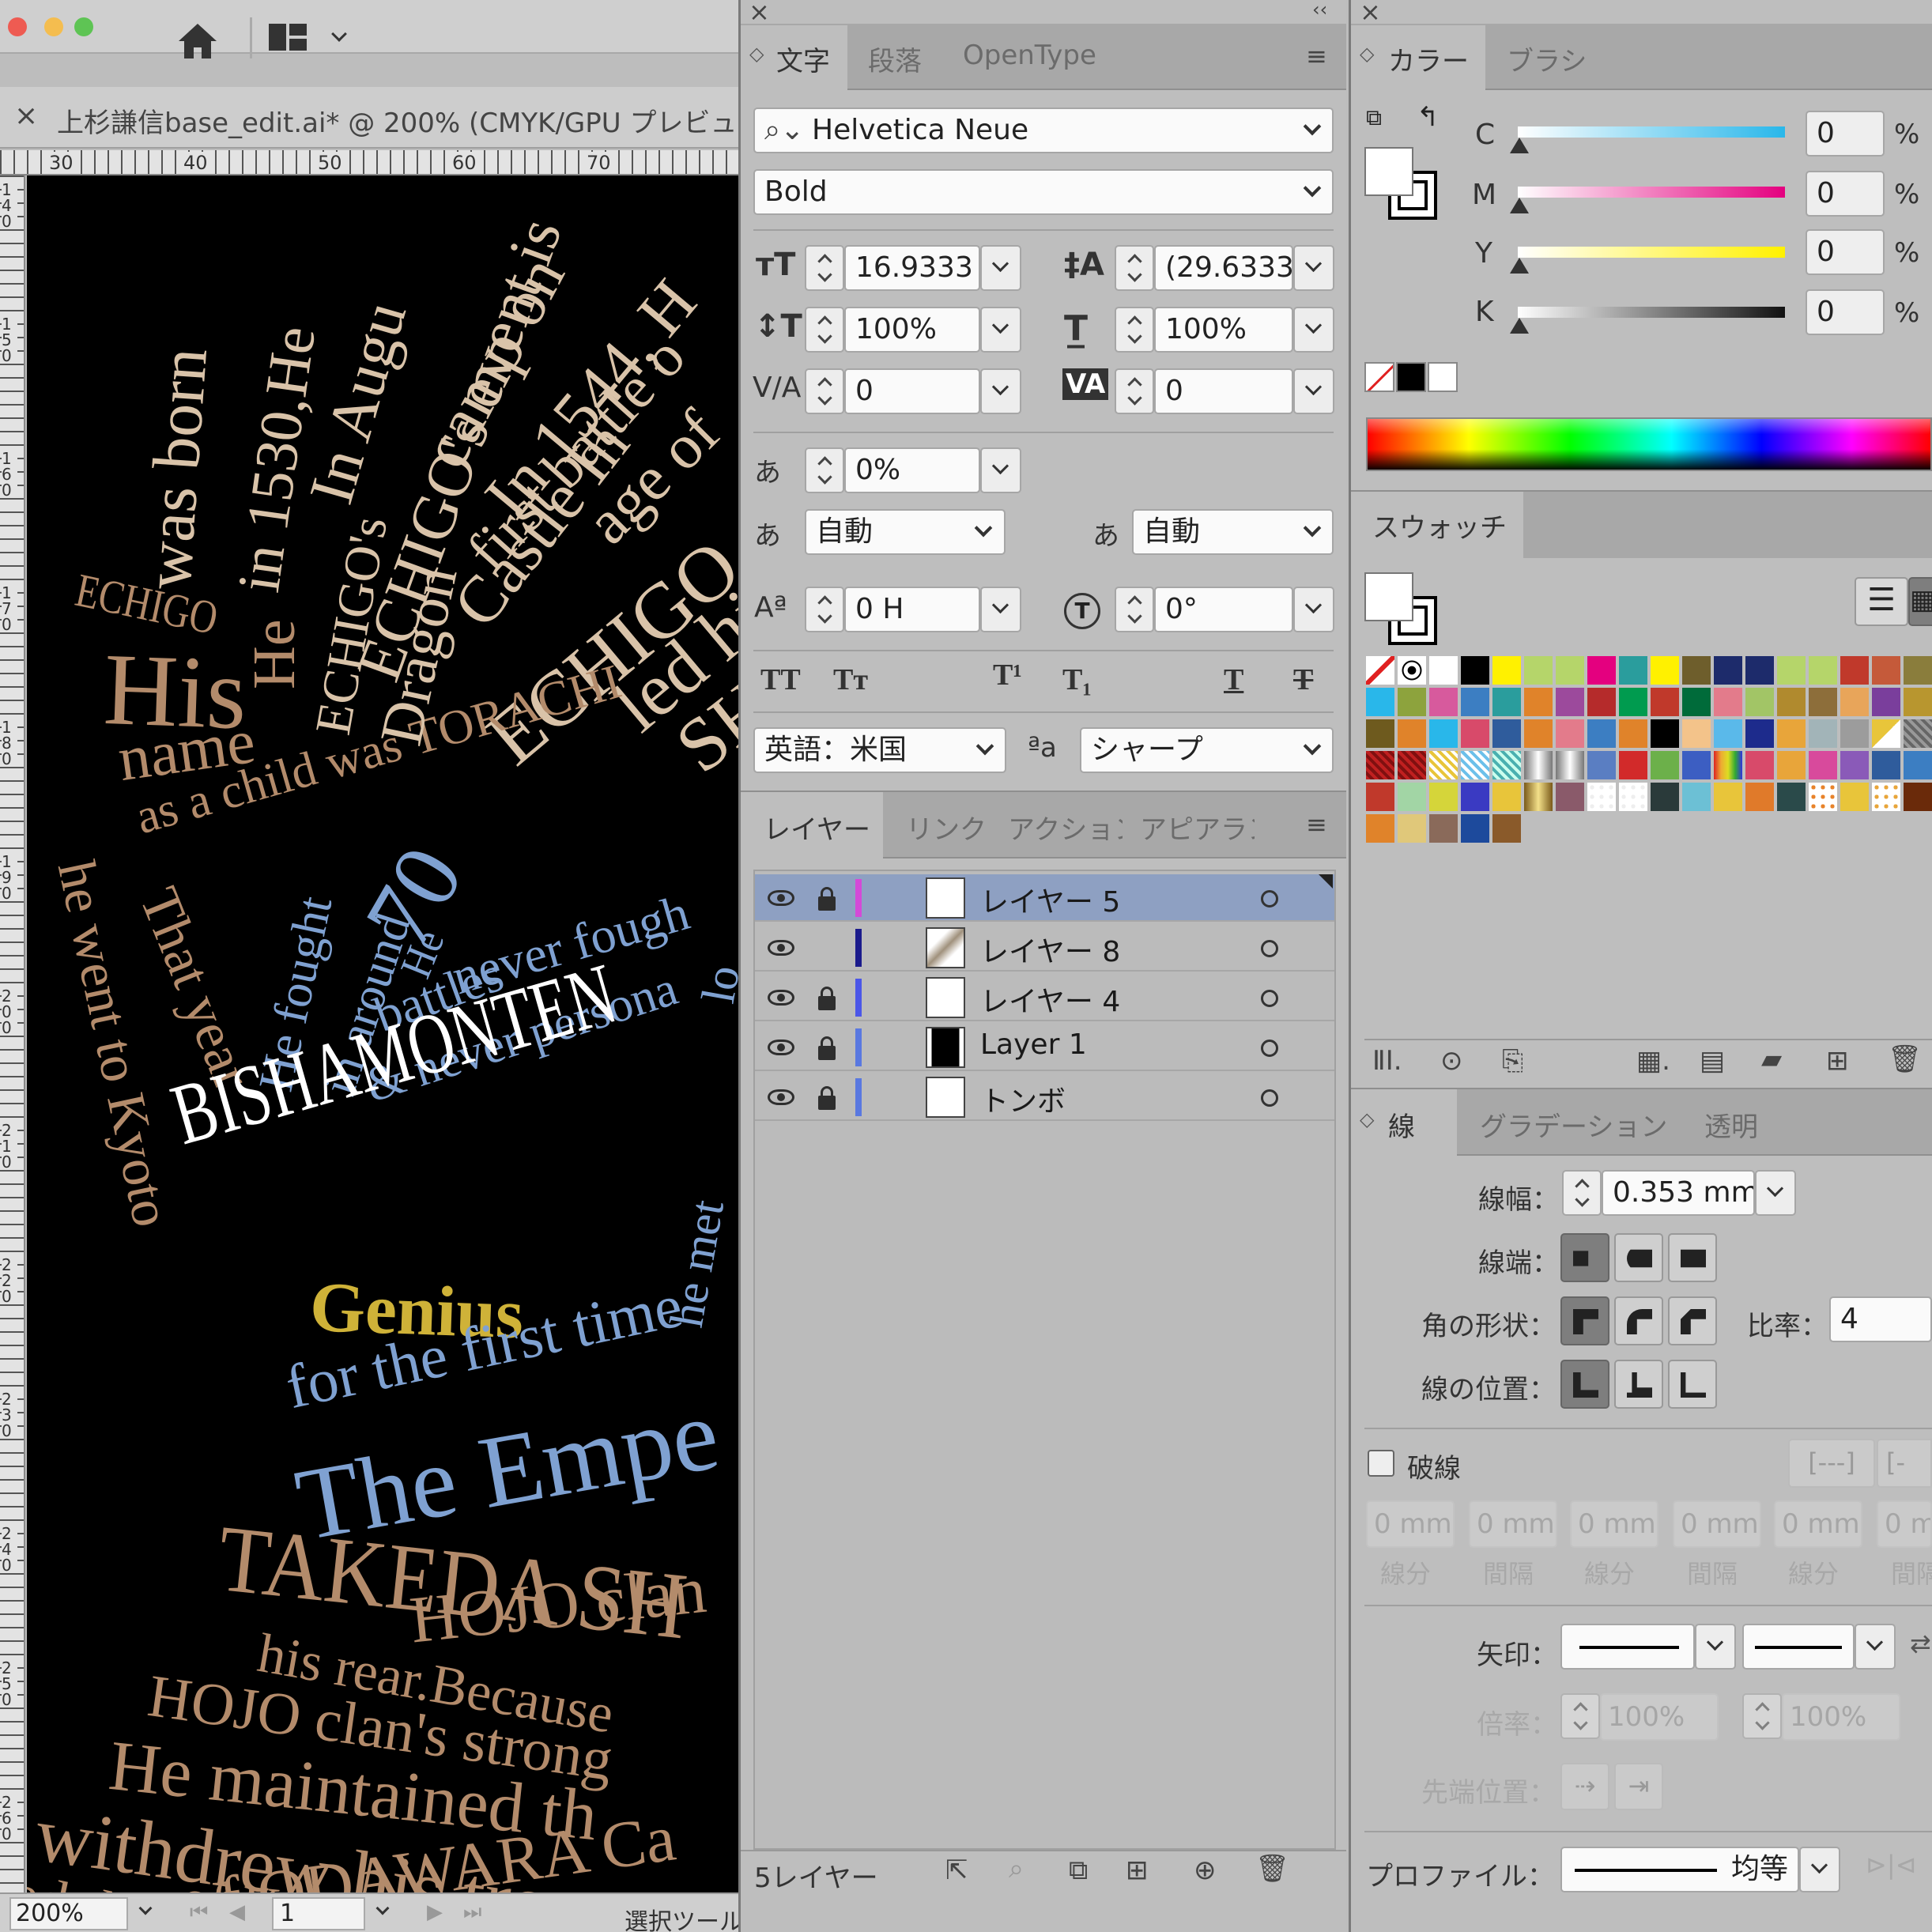 The width and height of the screenshot is (1932, 1932). What do you see at coordinates (1649, 444) in the screenshot?
I see `color-spectrum-bar` at bounding box center [1649, 444].